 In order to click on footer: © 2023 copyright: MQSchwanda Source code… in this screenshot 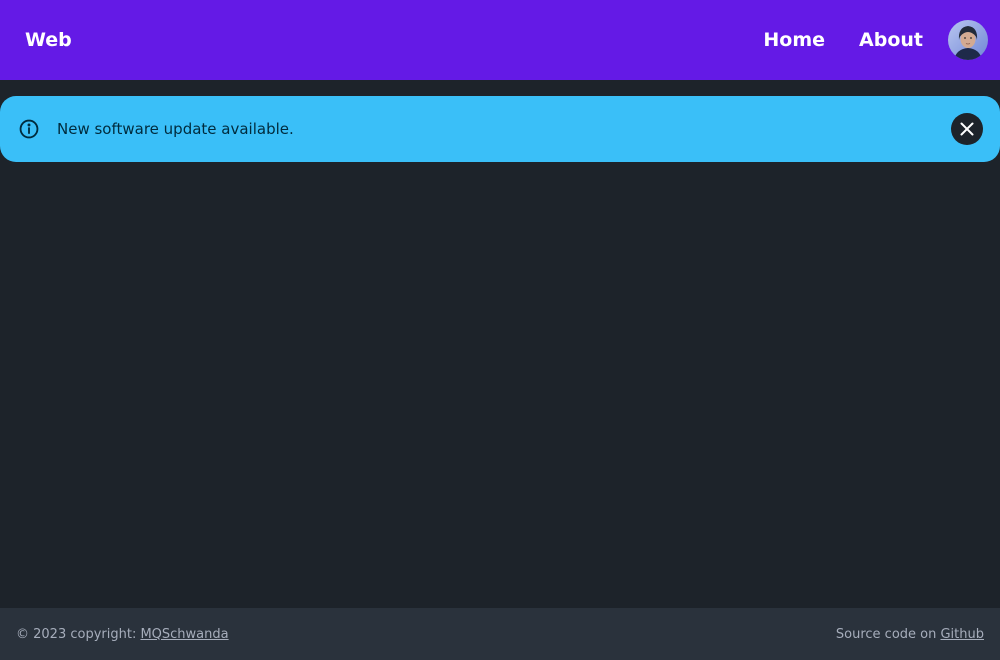, I will do `click(500, 634)`.